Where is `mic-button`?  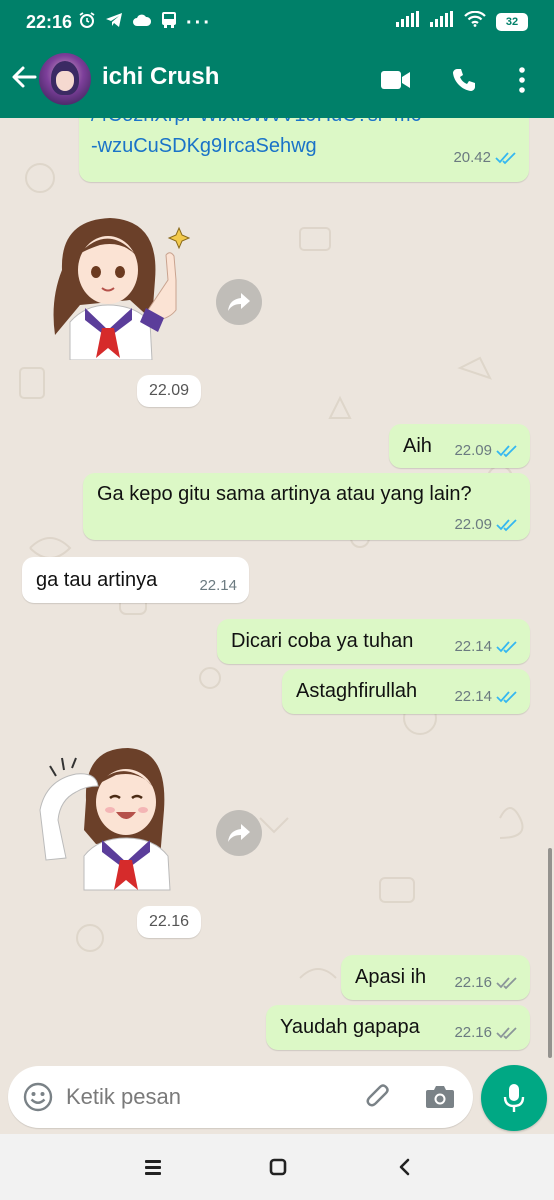
mic-button is located at coordinates (514, 1098).